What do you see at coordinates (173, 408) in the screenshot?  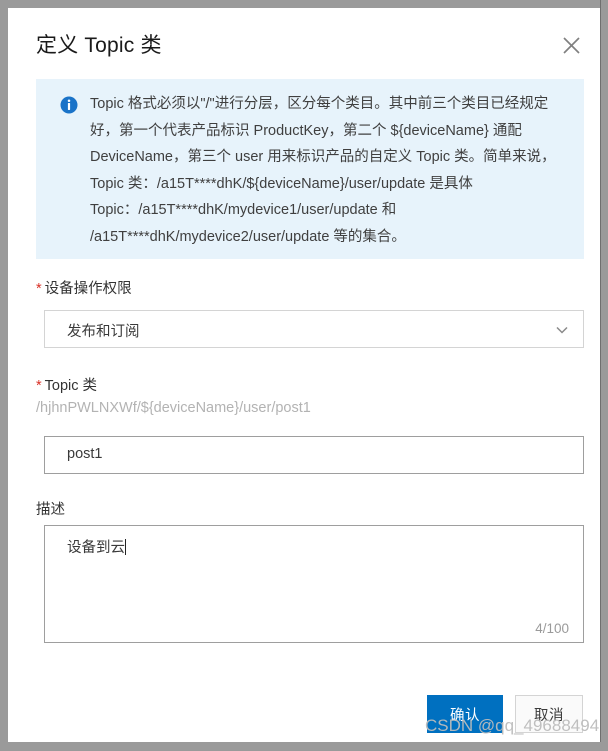 I see `topic-path-preview: /hjhnPWLNXWf/${deviceName}/user/post1` at bounding box center [173, 408].